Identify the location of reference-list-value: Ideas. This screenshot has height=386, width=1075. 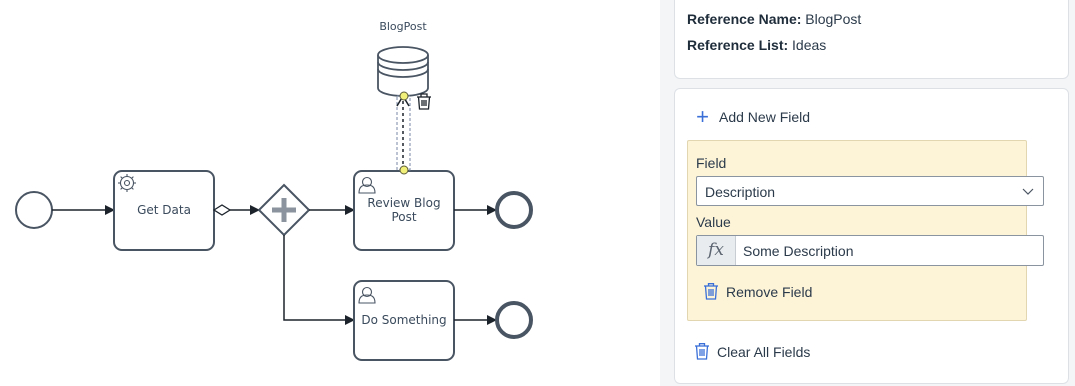
(809, 45).